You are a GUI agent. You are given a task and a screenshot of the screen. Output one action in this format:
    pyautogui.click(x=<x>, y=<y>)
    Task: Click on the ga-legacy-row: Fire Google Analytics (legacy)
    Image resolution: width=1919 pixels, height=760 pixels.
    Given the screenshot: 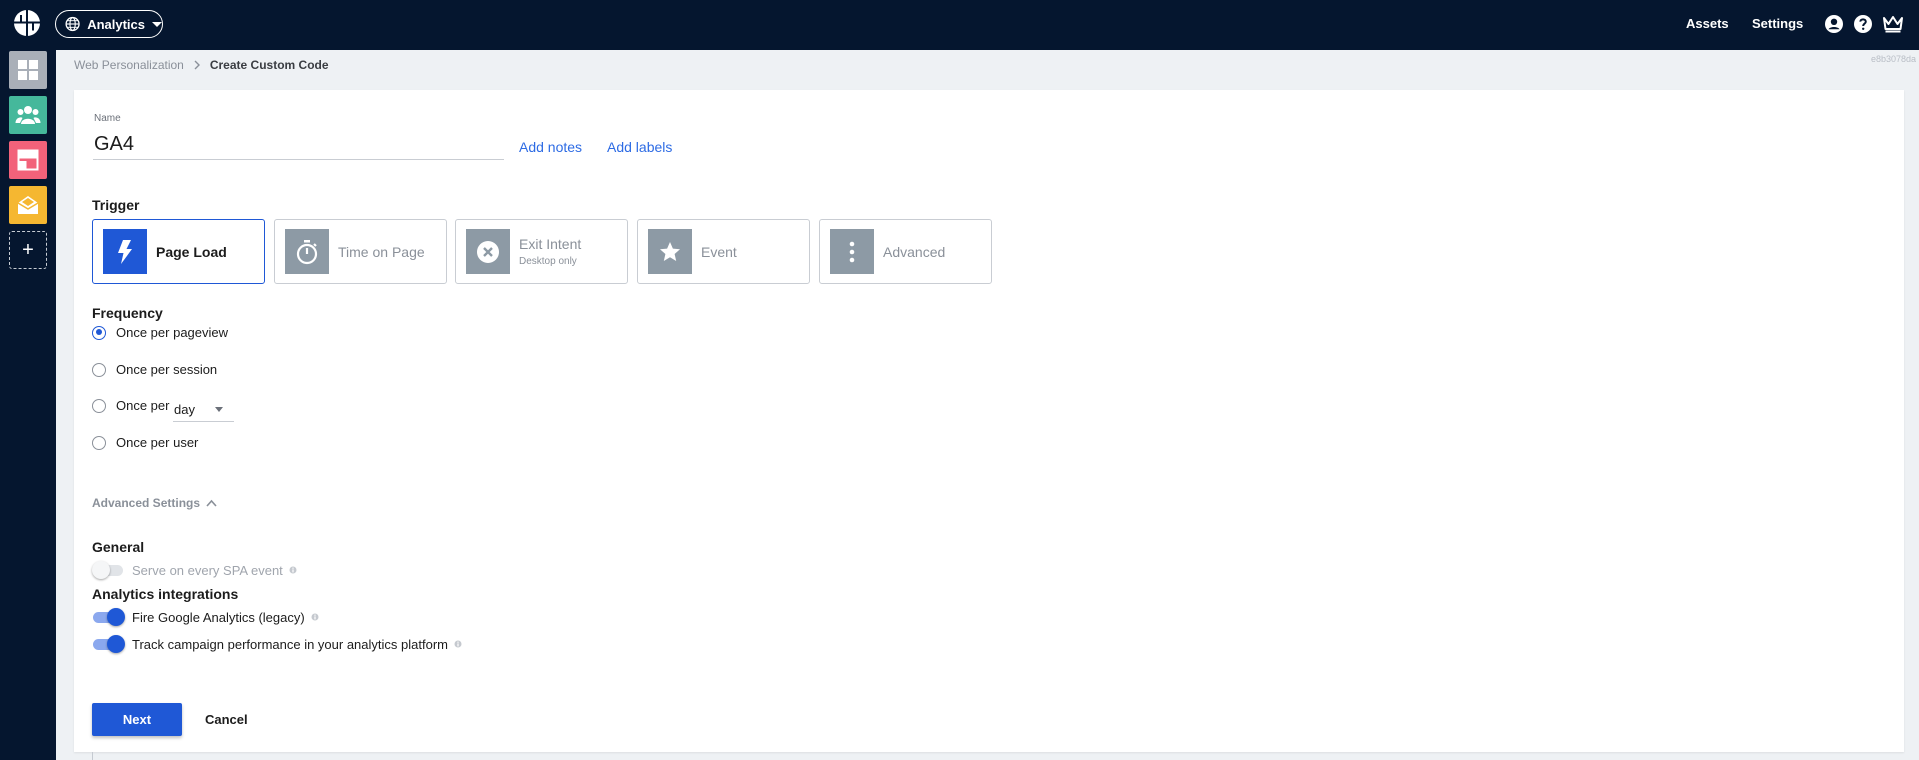 What is the action you would take?
    pyautogui.click(x=205, y=617)
    